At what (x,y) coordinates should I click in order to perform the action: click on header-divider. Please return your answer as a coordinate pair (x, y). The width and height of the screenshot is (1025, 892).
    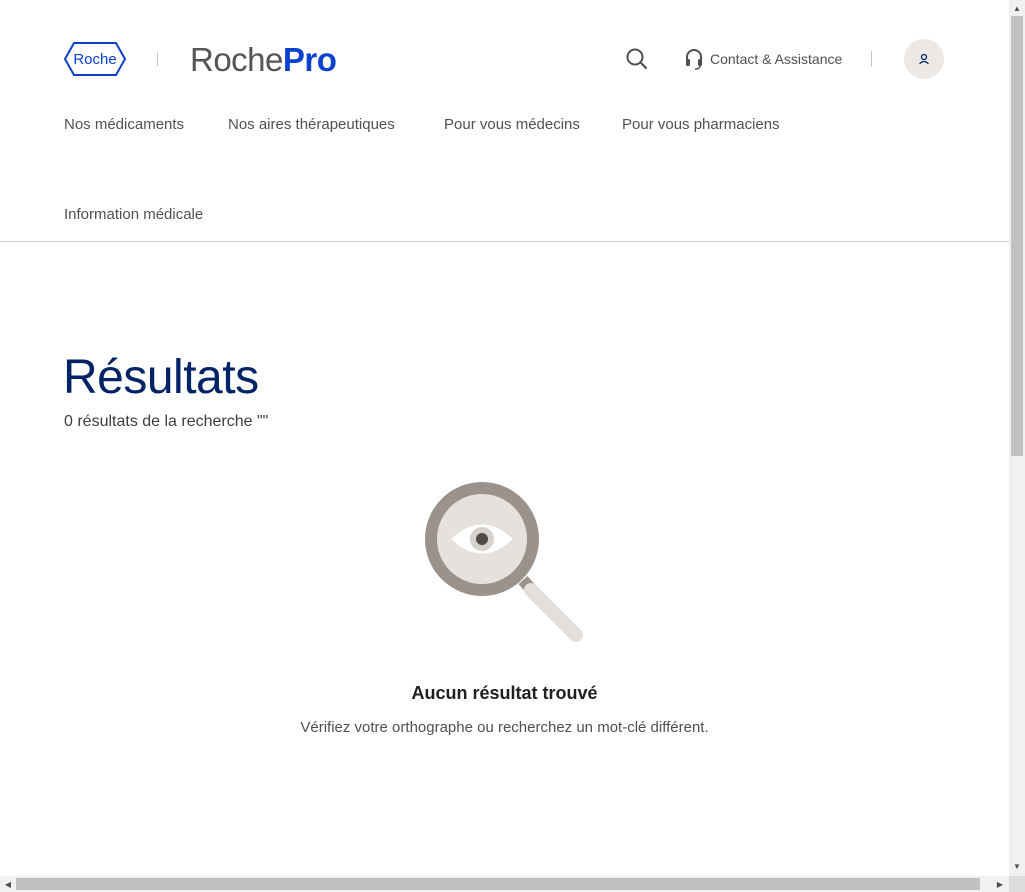
    Looking at the image, I should click on (504, 241).